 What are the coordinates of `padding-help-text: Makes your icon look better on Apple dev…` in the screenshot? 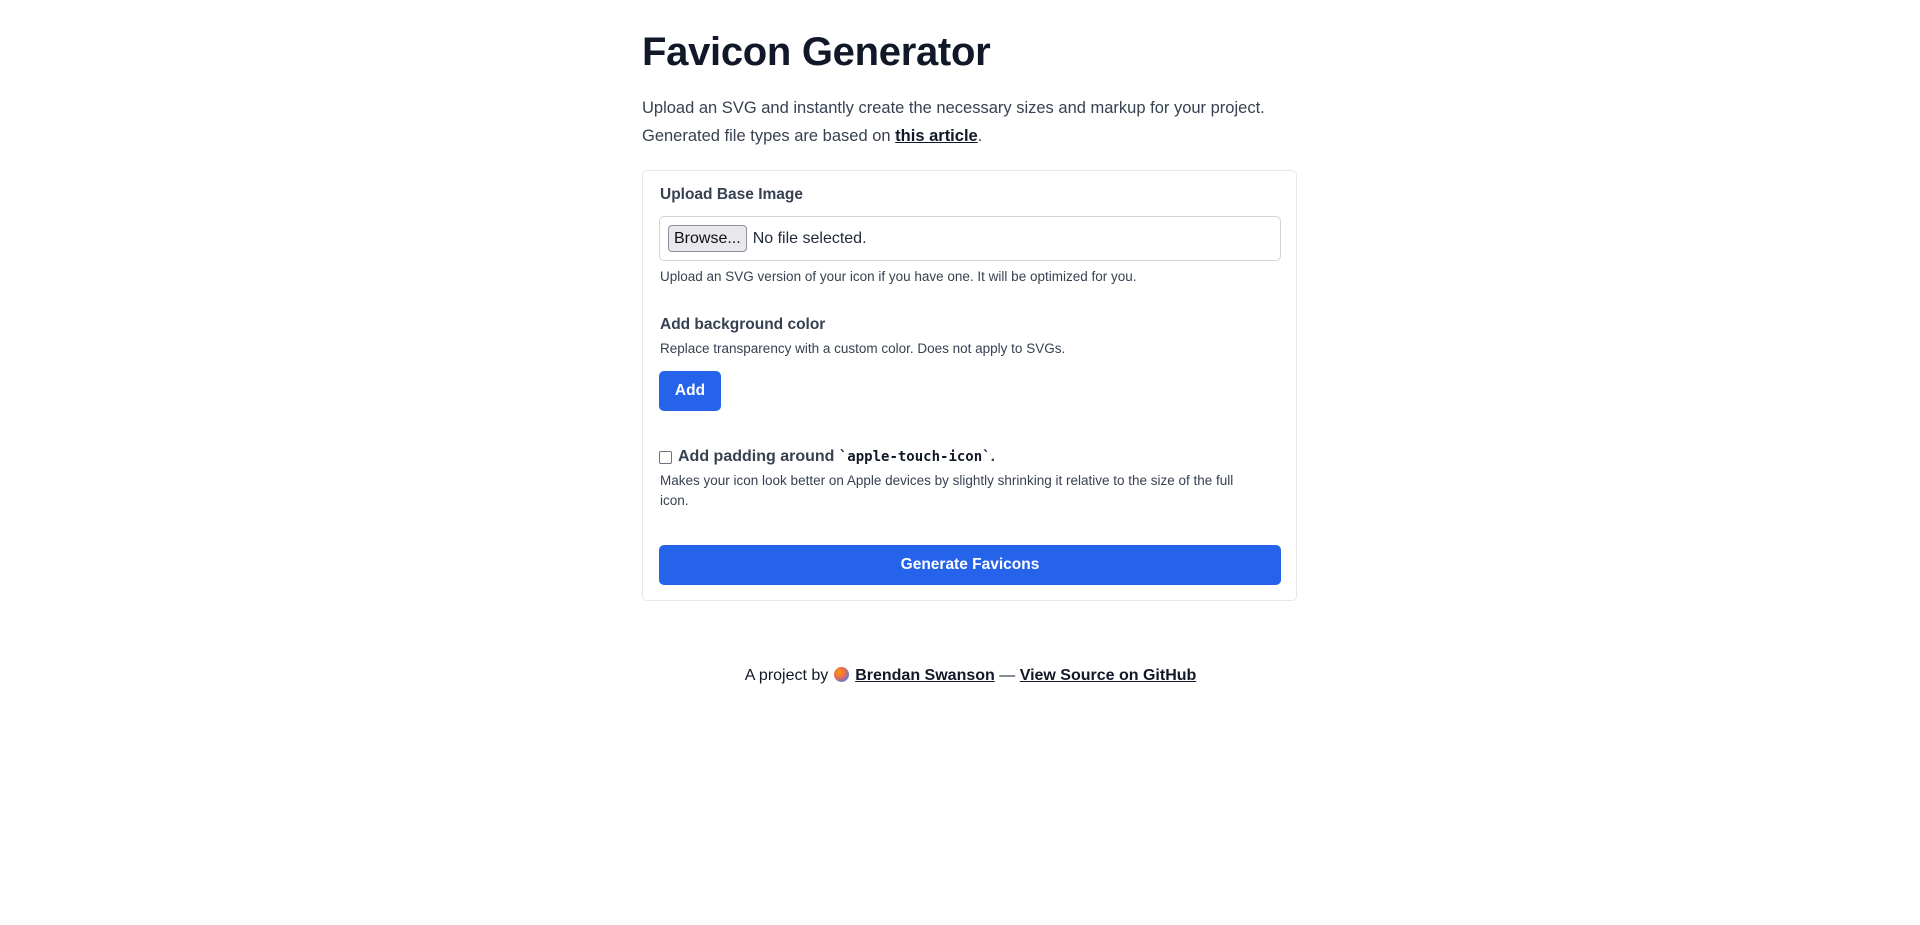 It's located at (947, 490).